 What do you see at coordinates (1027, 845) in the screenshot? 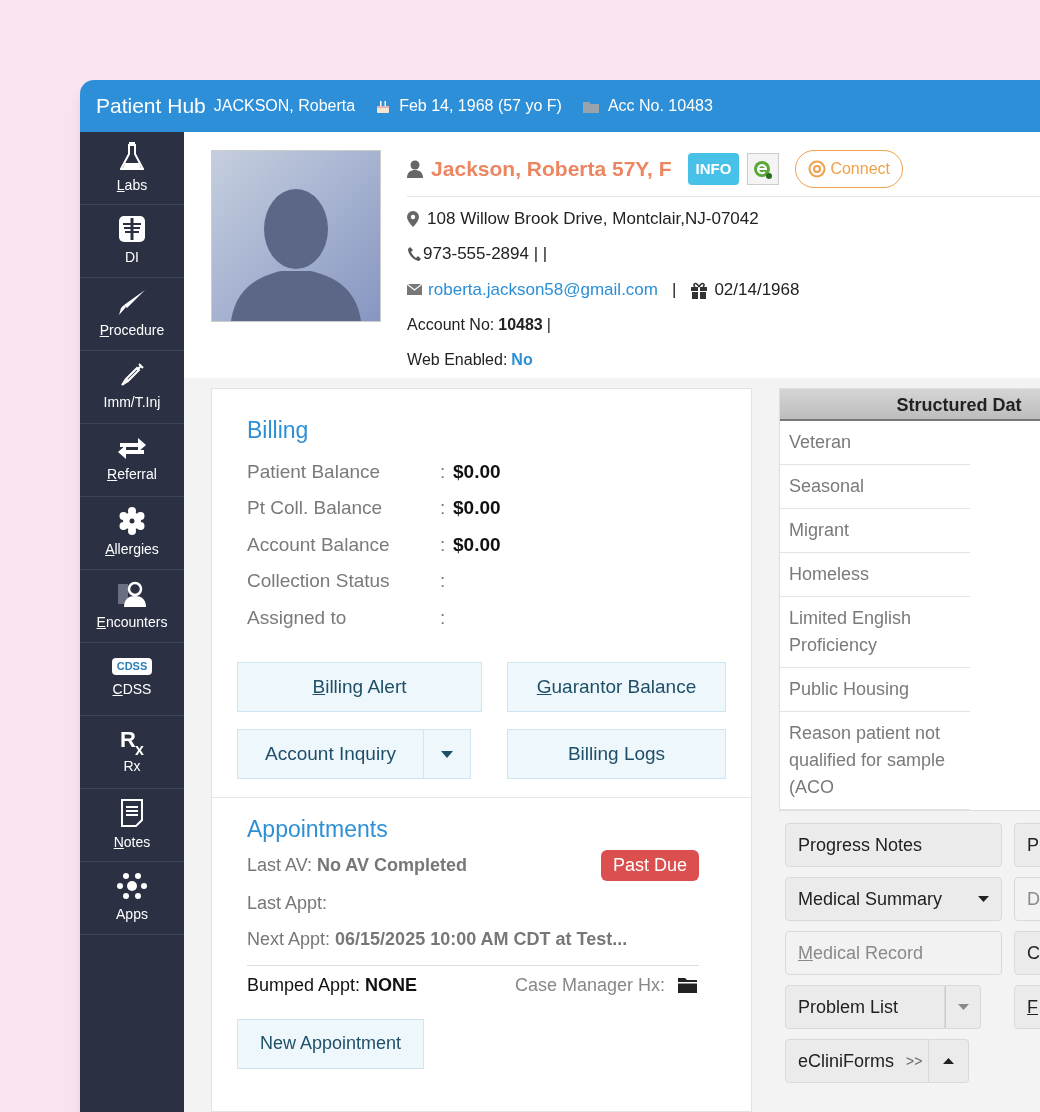
I see `action-button: P` at bounding box center [1027, 845].